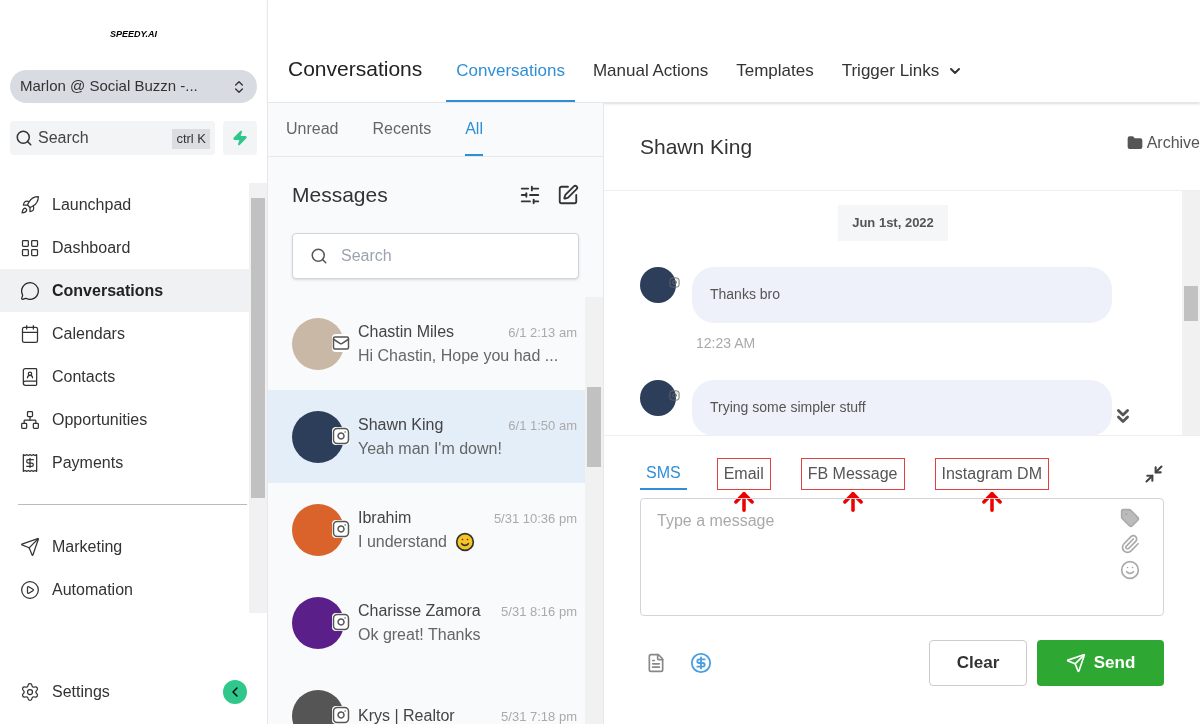 This screenshot has height=724, width=1200. What do you see at coordinates (402, 129) in the screenshot?
I see `filter-tab: Recents` at bounding box center [402, 129].